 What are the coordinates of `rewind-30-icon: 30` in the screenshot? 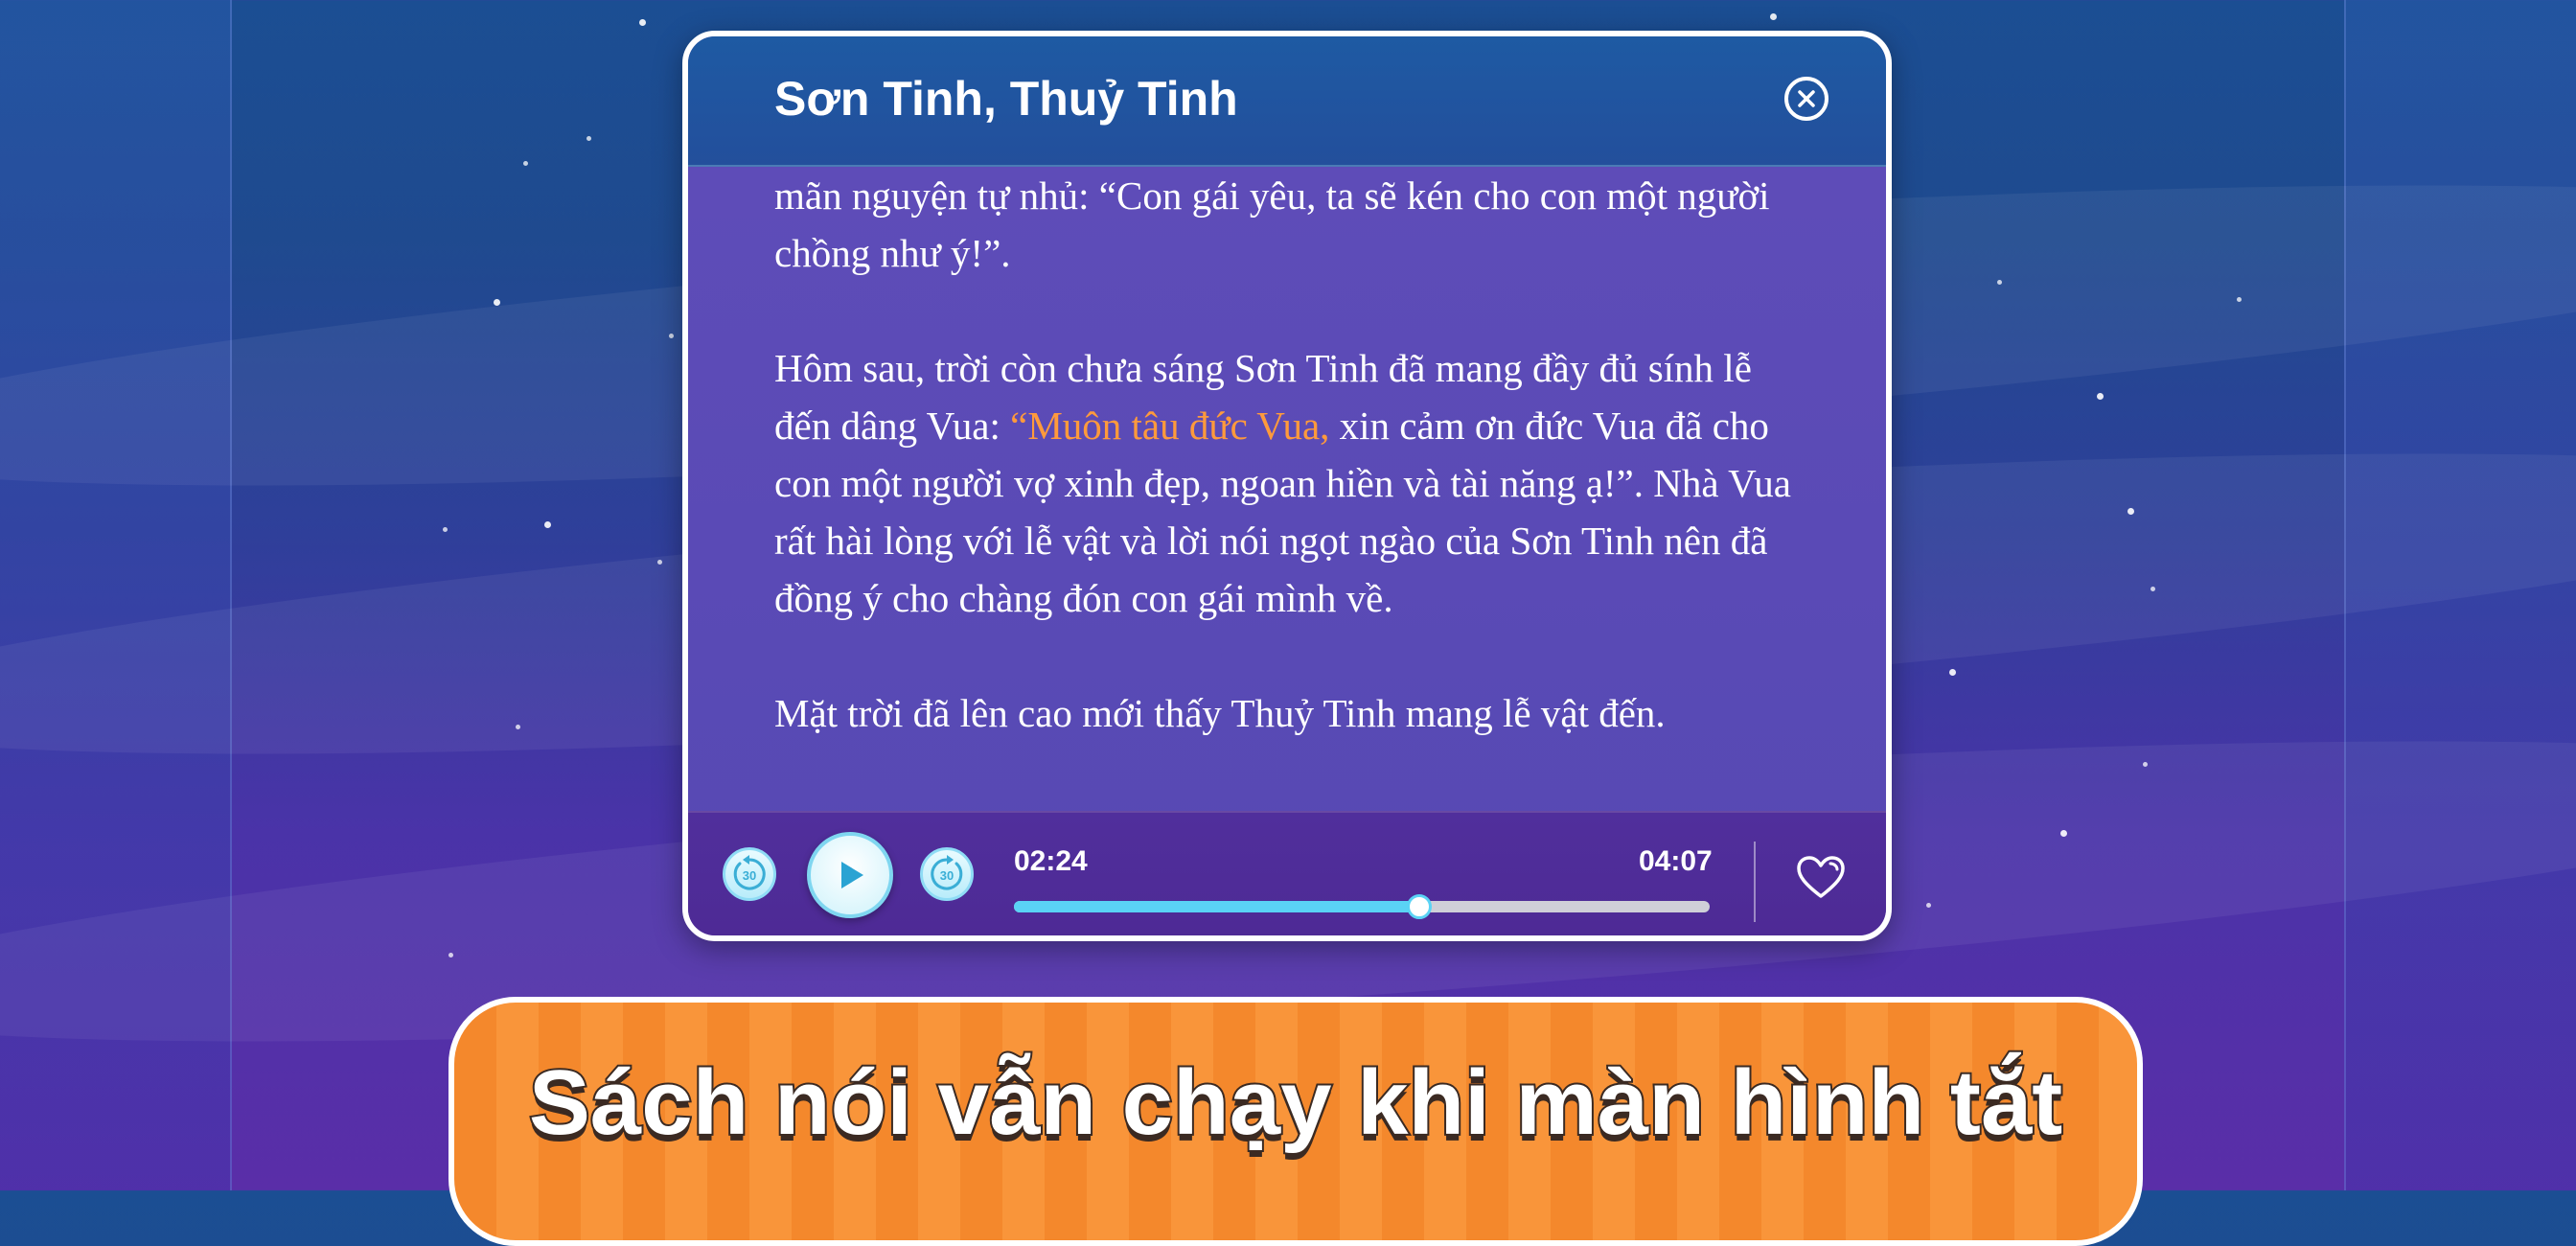 It's located at (749, 873).